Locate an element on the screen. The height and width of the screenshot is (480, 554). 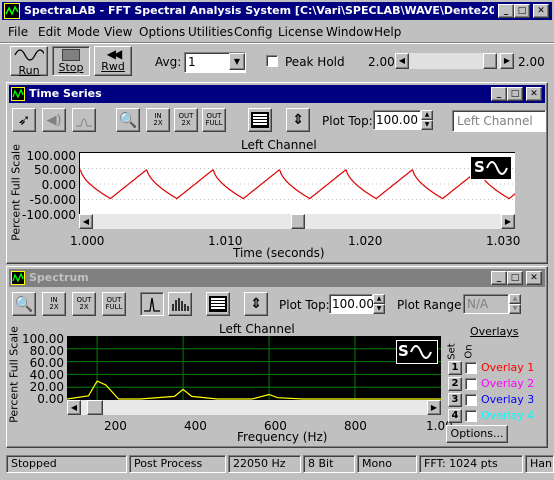
overlay-set-button-2: 2 is located at coordinates (455, 384).